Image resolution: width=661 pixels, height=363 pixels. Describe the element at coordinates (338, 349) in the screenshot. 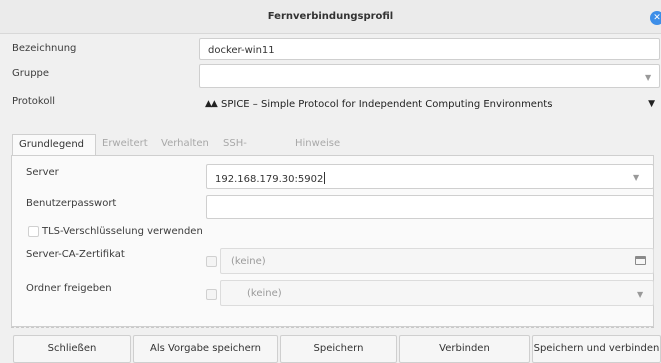

I see `save-button: Speichern` at that location.